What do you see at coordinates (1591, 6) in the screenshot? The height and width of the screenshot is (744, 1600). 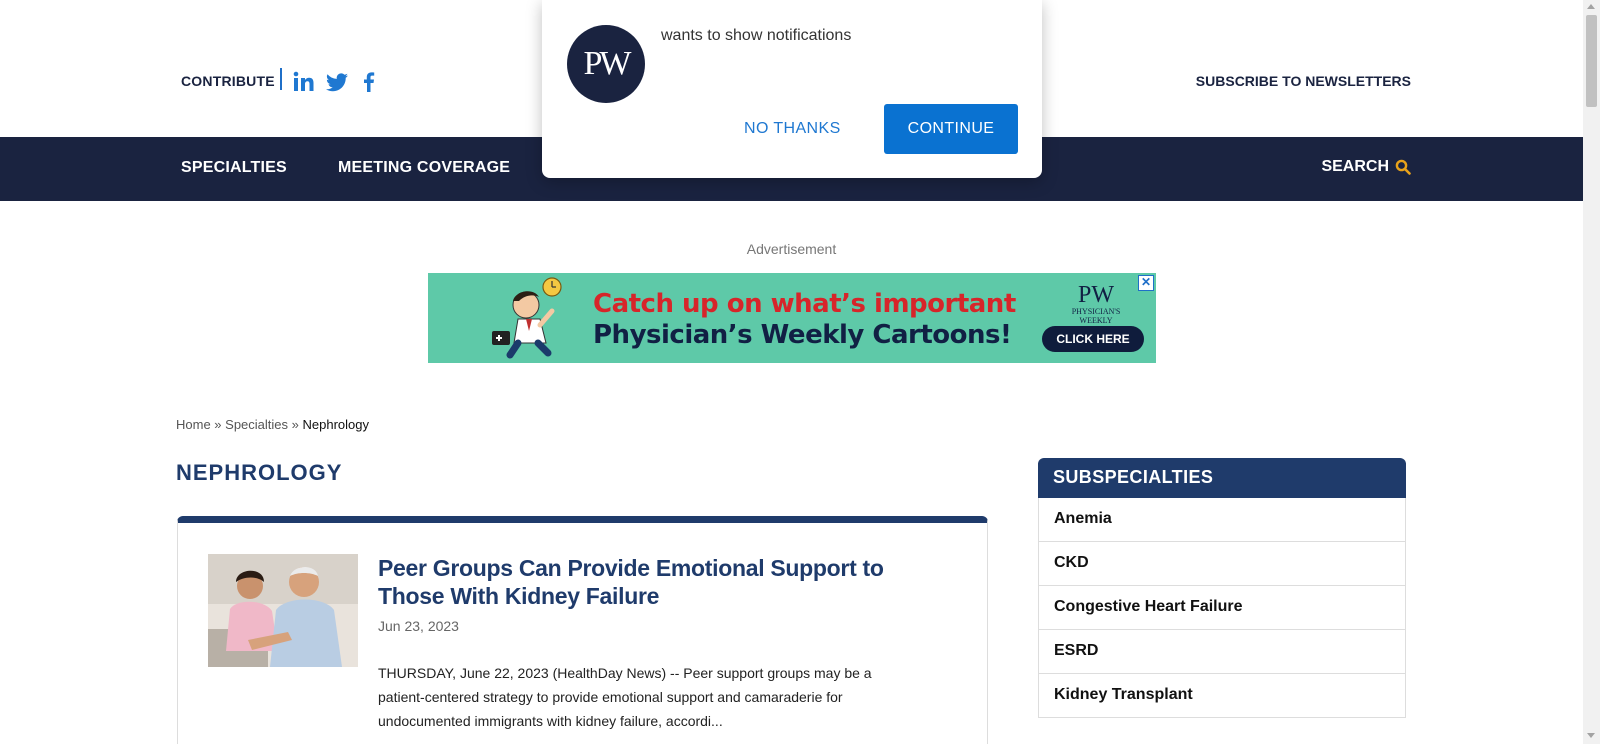 I see `scroll-up-icon` at bounding box center [1591, 6].